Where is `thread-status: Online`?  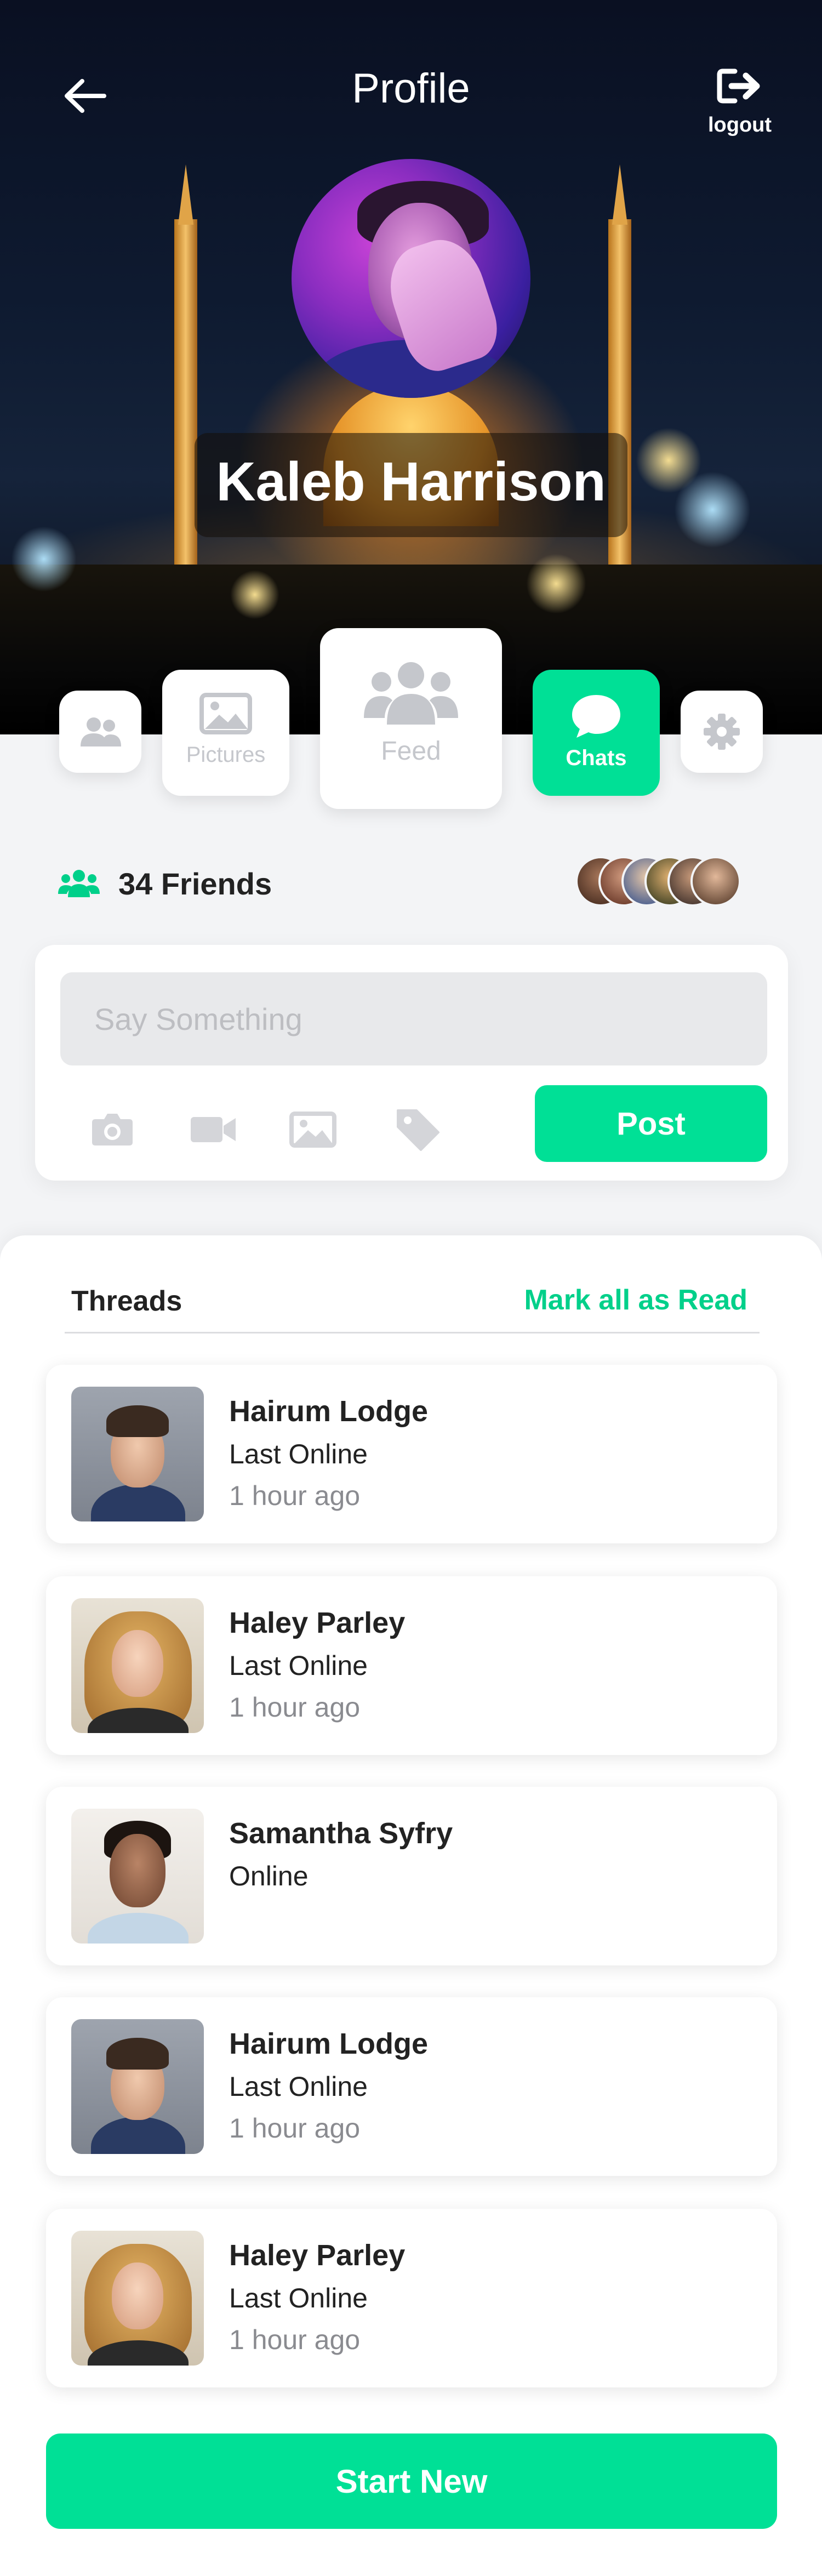 thread-status: Online is located at coordinates (269, 1876).